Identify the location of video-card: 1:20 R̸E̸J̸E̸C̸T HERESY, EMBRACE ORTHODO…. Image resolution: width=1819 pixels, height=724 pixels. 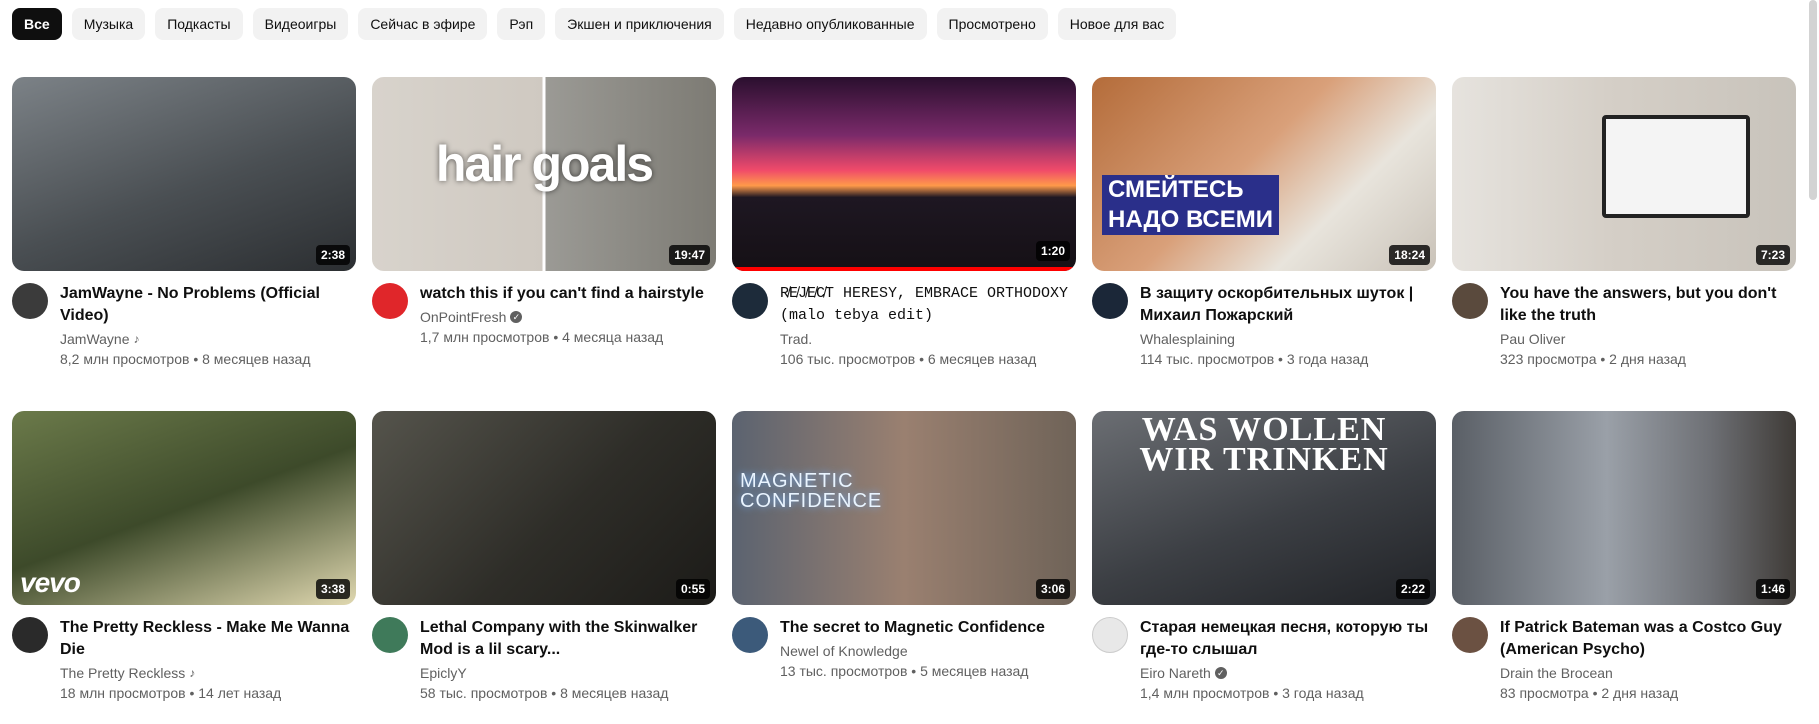
(904, 244).